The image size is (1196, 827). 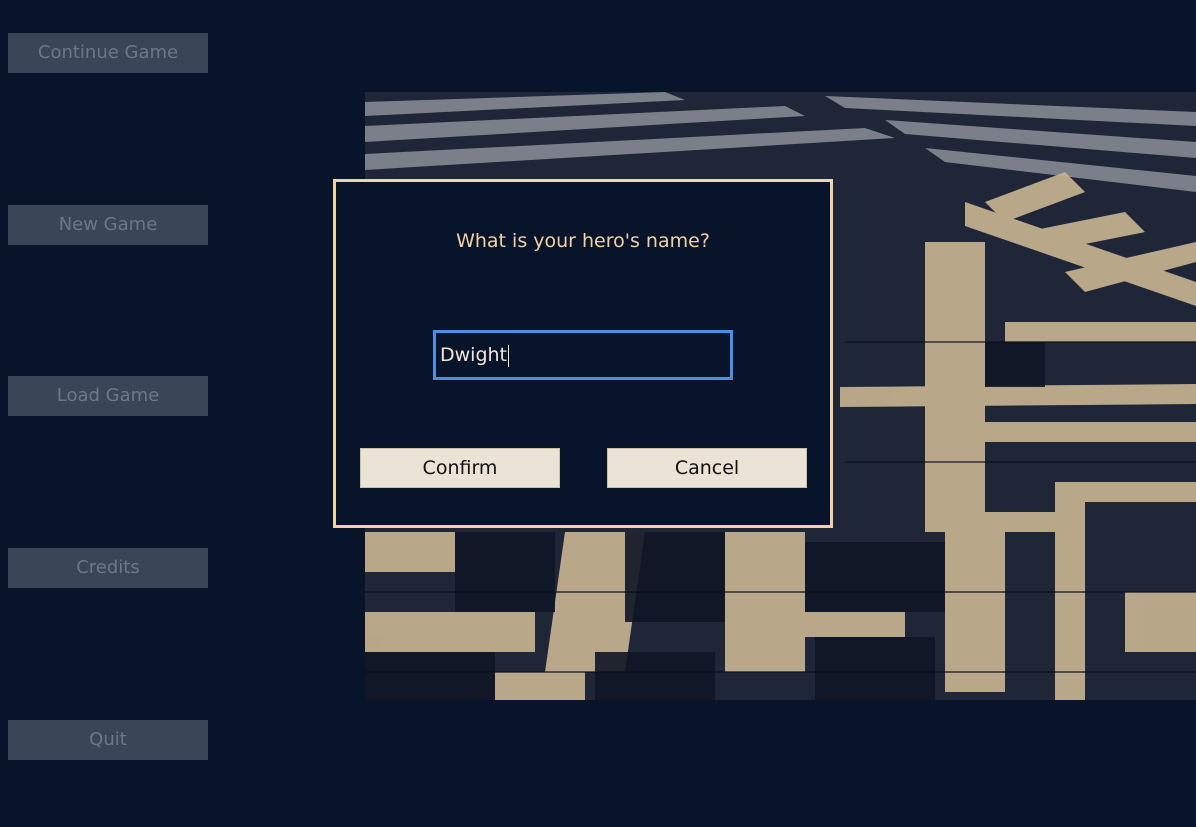 I want to click on hero-name-input: Dwight, so click(x=583, y=355).